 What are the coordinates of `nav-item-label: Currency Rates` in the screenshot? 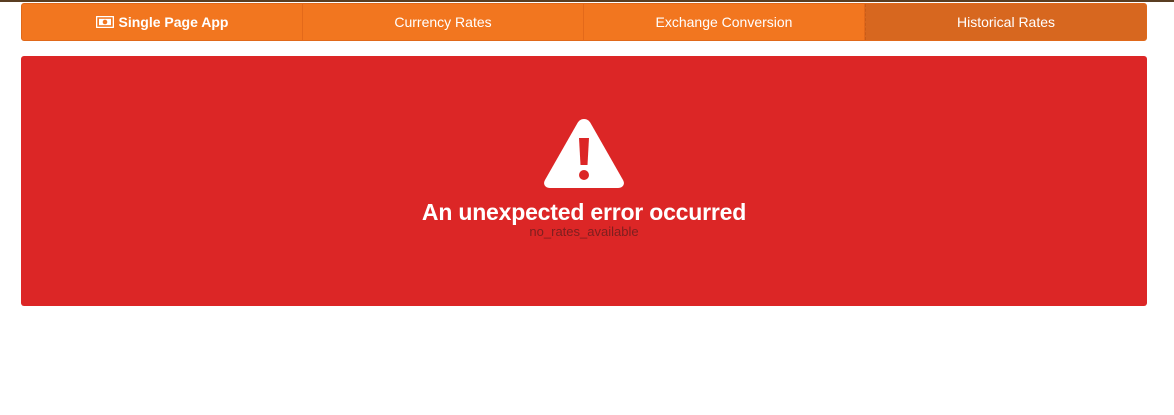 It's located at (443, 22).